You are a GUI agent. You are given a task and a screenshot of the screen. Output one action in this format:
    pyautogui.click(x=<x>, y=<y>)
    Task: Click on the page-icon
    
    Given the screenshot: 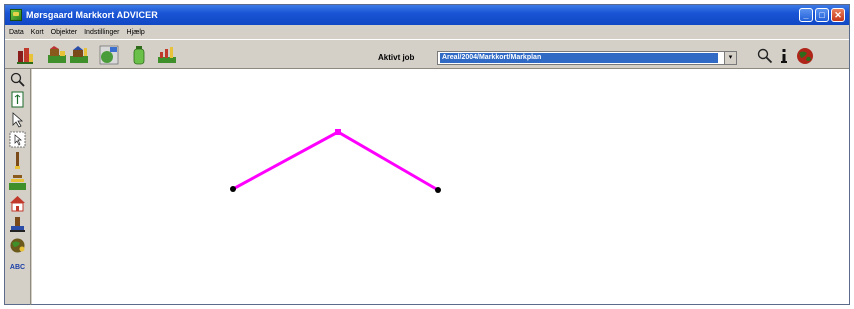 What is the action you would take?
    pyautogui.click(x=17, y=99)
    